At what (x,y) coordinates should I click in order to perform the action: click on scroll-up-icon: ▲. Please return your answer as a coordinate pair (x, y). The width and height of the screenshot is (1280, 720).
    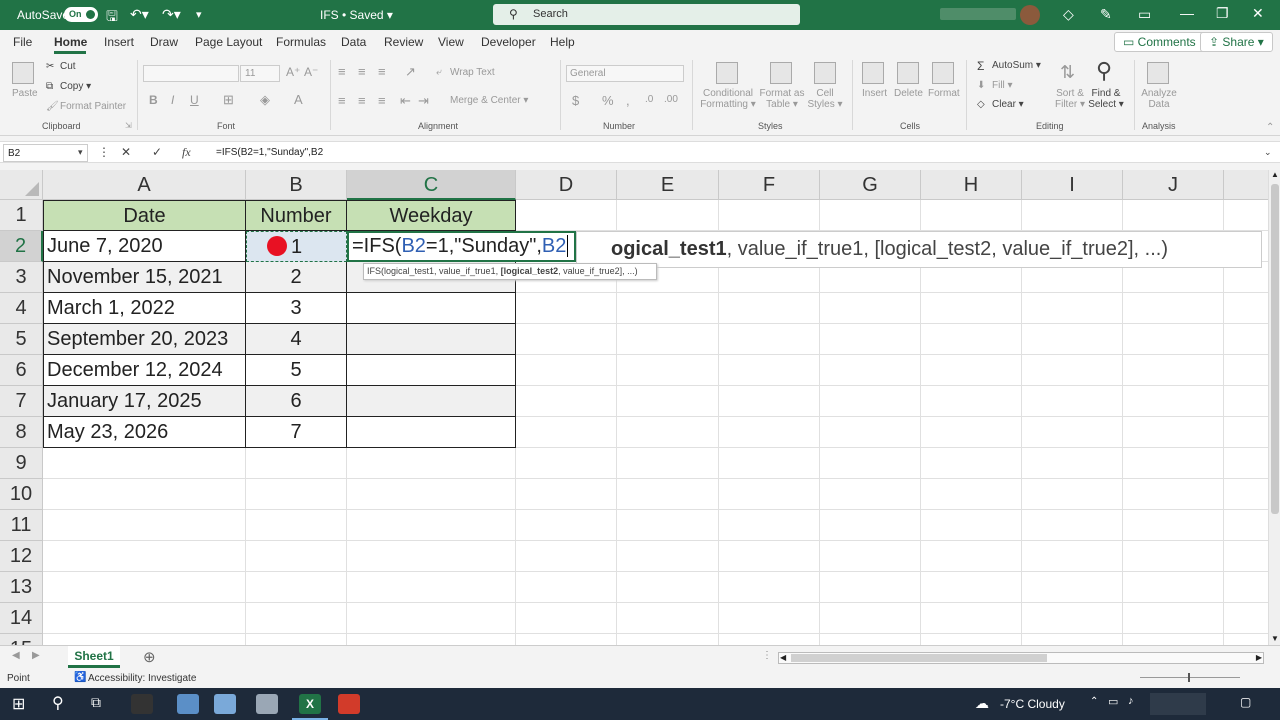
    Looking at the image, I should click on (1275, 174).